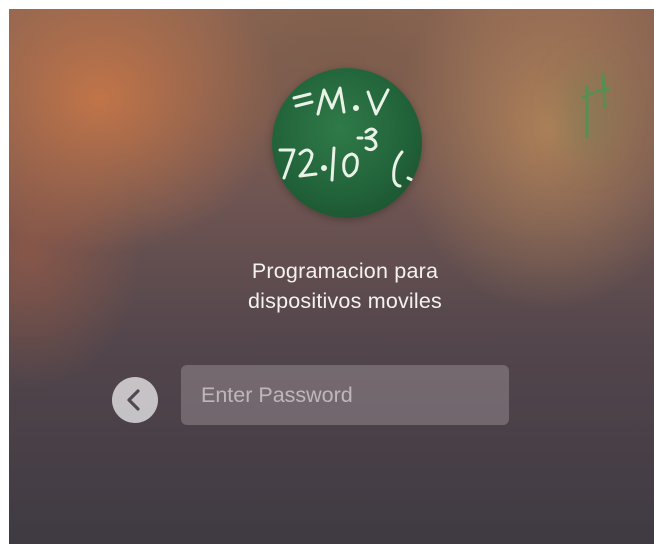  What do you see at coordinates (345, 301) in the screenshot?
I see `user-name-line-2: dispositivos moviles` at bounding box center [345, 301].